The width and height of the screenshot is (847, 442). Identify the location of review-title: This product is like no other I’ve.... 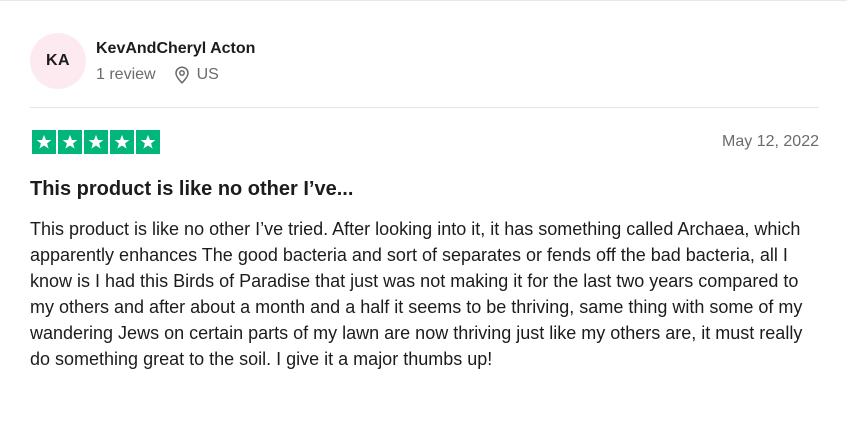
(191, 189).